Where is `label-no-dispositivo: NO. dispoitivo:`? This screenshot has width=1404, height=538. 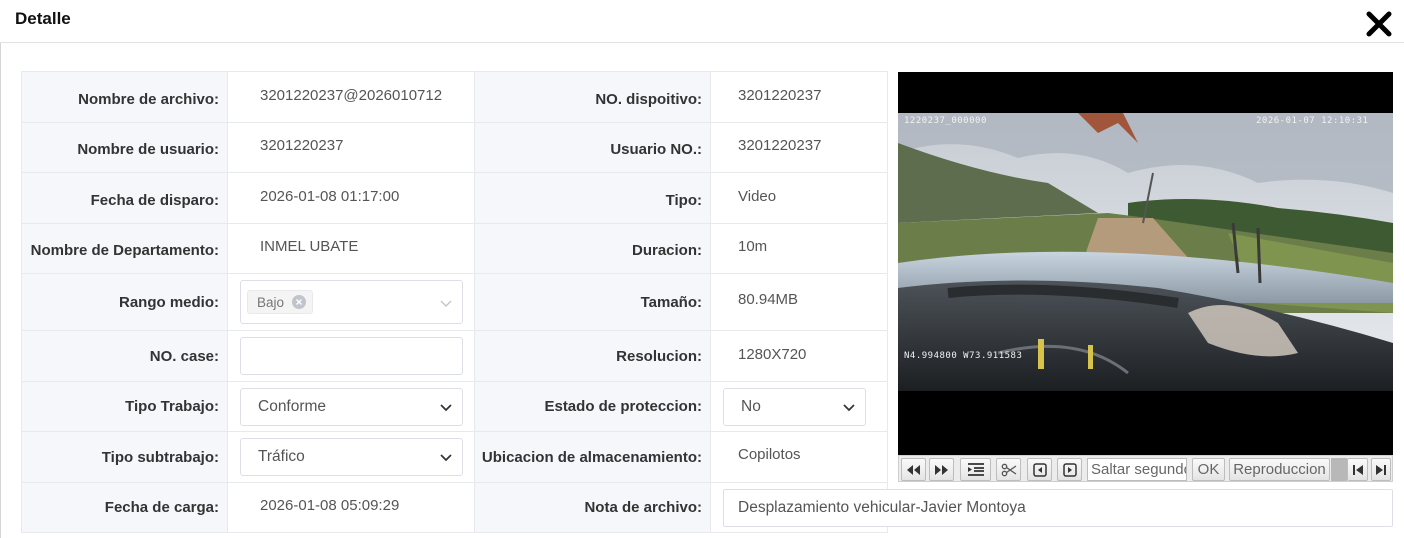
label-no-dispositivo: NO. dispoitivo: is located at coordinates (592, 97).